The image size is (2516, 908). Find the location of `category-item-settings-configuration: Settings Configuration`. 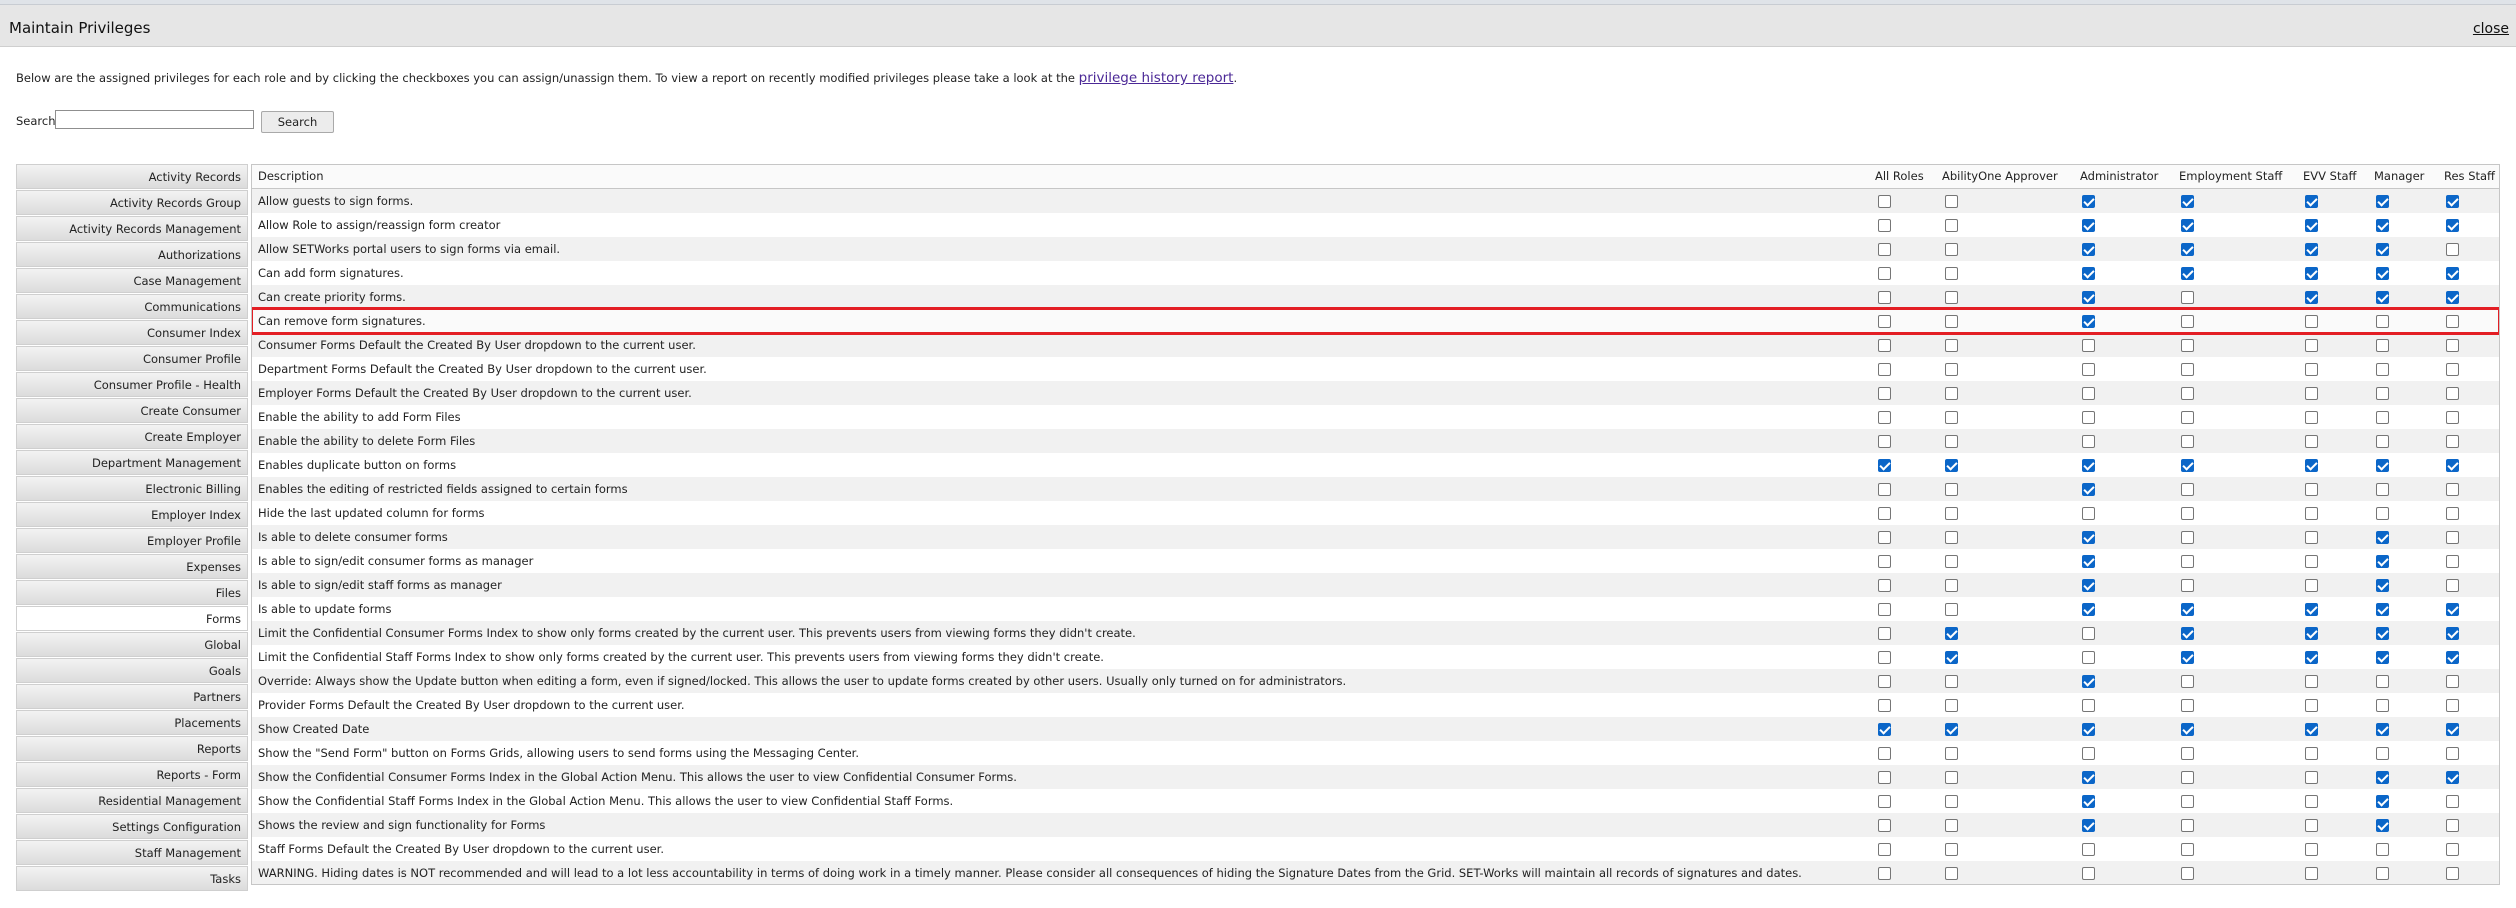

category-item-settings-configuration: Settings Configuration is located at coordinates (132, 826).